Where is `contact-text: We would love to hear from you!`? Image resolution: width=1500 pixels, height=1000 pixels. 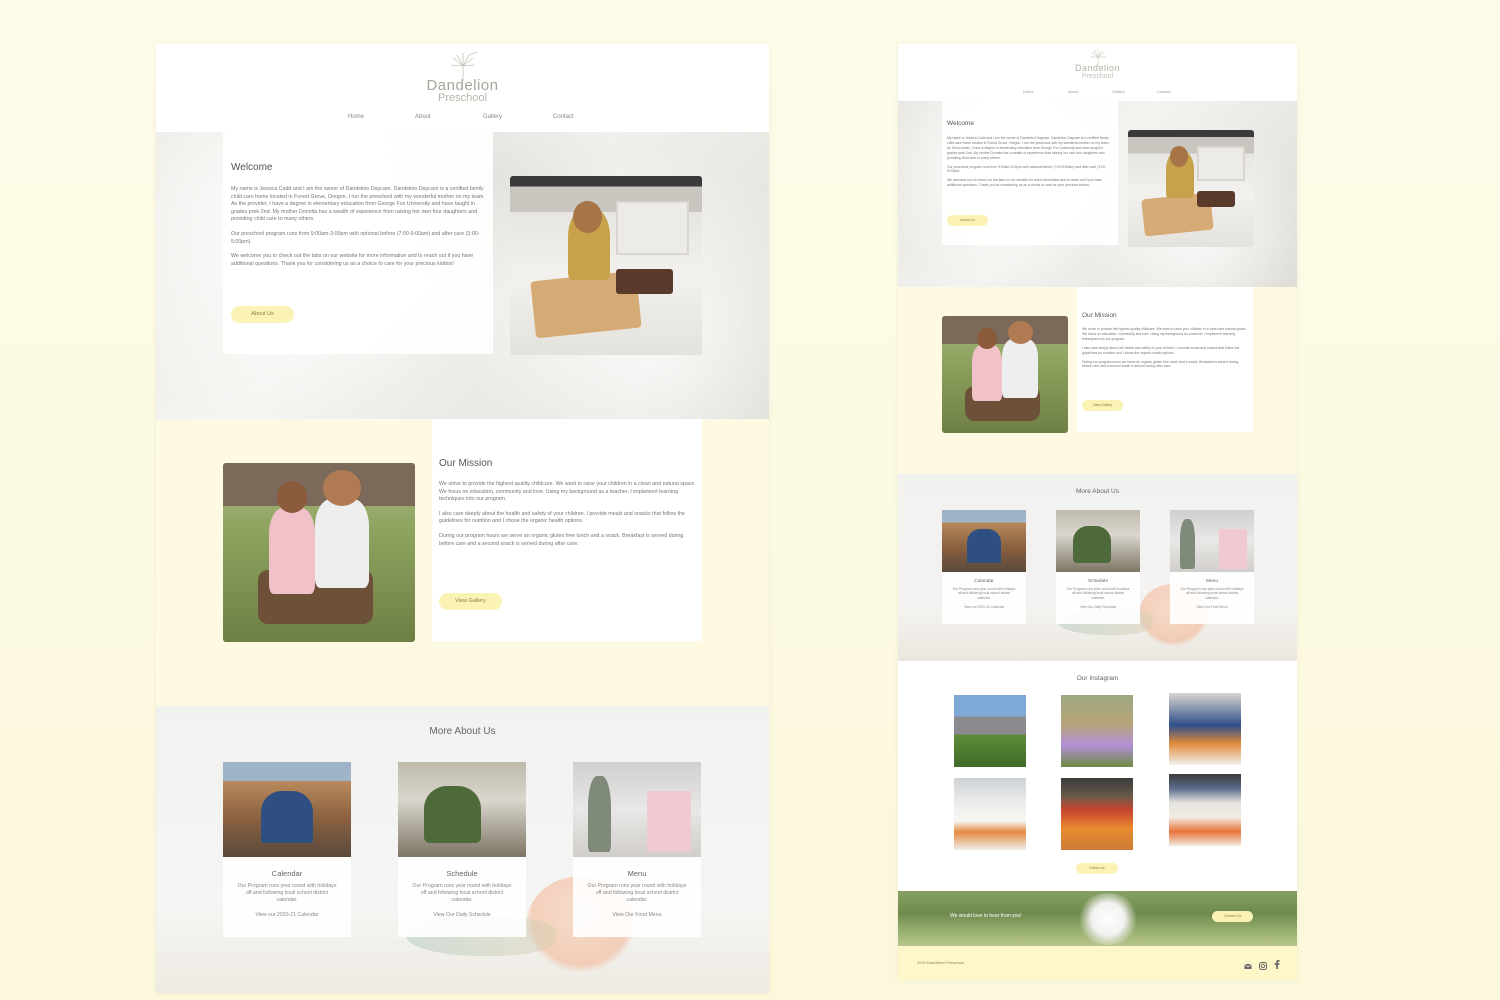
contact-text: We would love to hear from you! is located at coordinates (986, 916).